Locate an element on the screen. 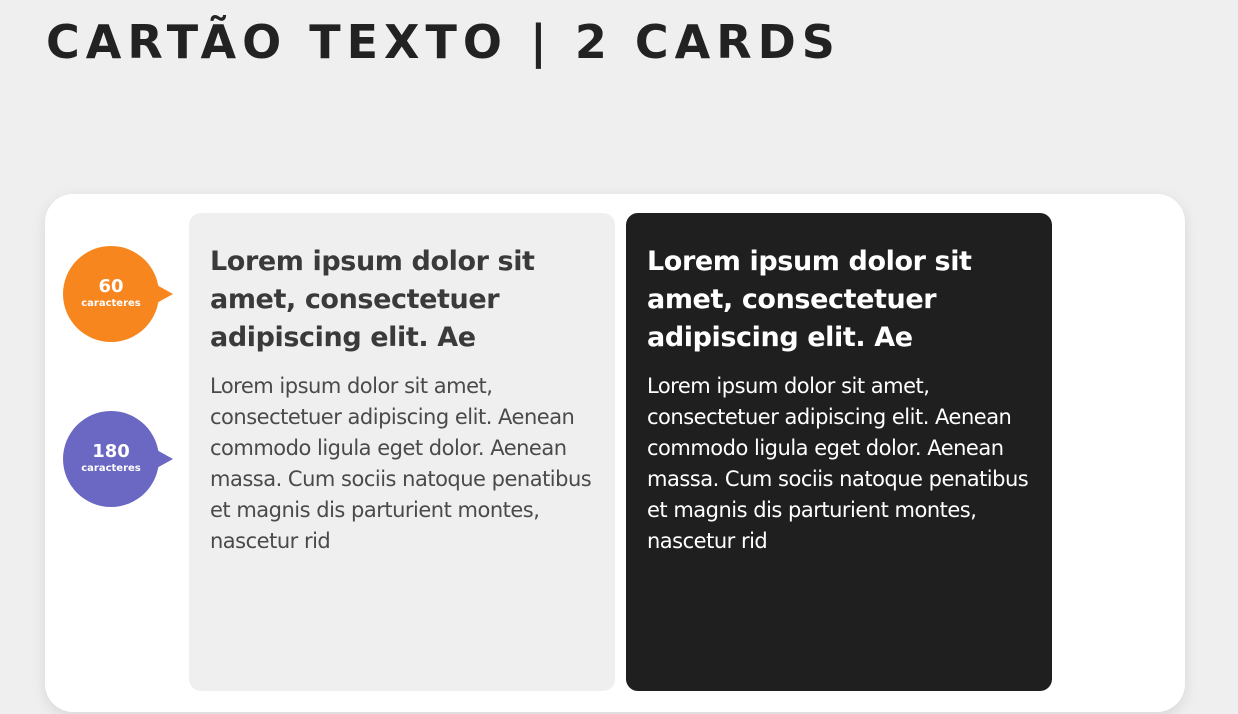  title-character-limit-bubble: 60 caracteres is located at coordinates (111, 294).